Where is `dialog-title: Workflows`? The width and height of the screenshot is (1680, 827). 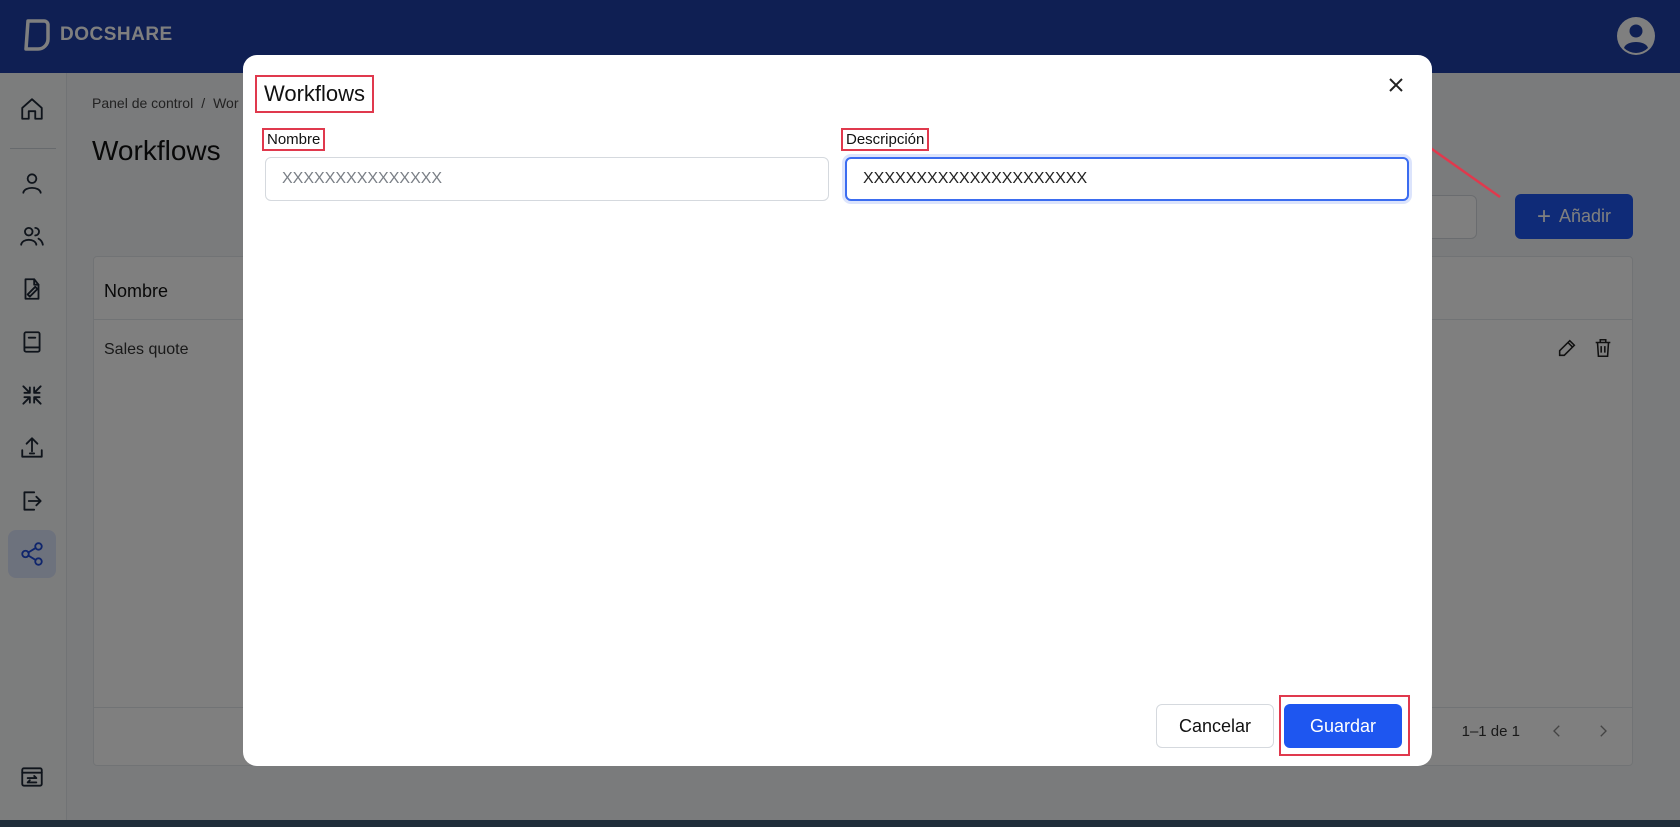 dialog-title: Workflows is located at coordinates (315, 94).